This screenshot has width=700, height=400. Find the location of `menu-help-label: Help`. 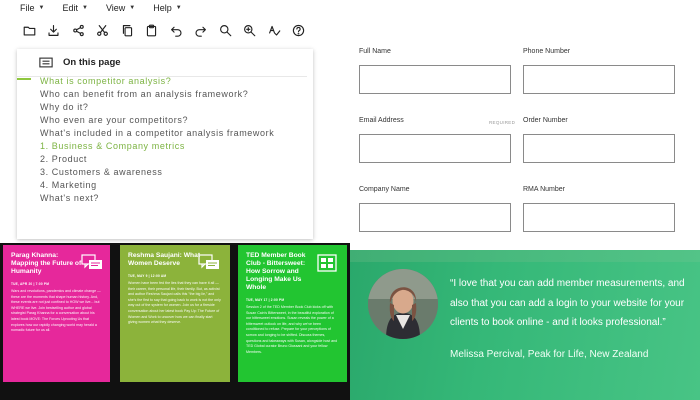

menu-help-label: Help is located at coordinates (162, 8).